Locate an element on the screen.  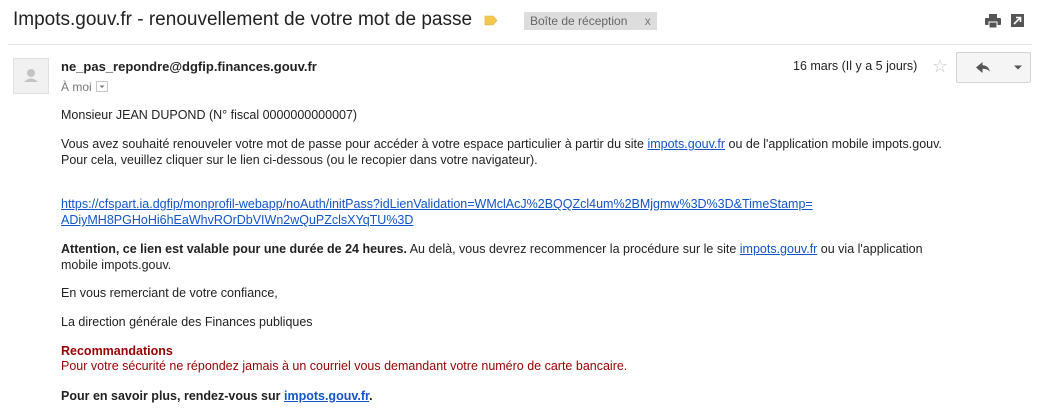
inbox-label-chip: Boîte de réception x is located at coordinates (590, 21).